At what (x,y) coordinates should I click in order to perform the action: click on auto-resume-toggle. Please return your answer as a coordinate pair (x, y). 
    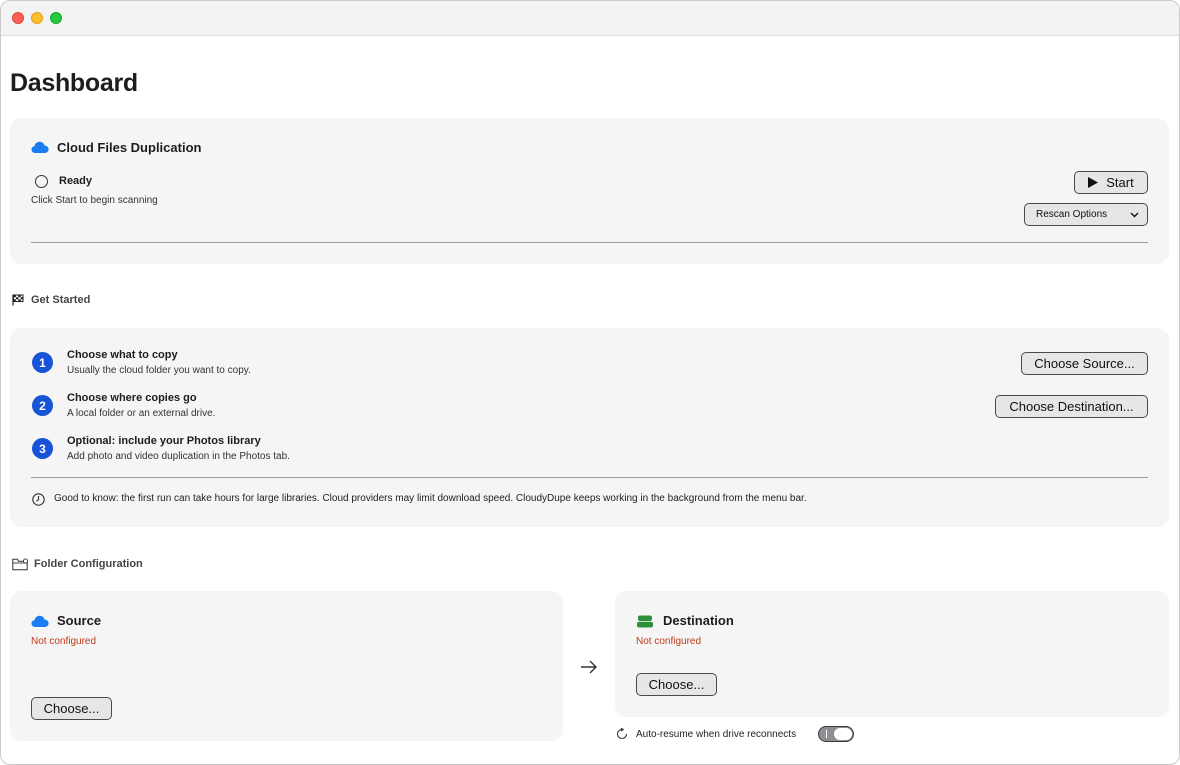
    Looking at the image, I should click on (836, 734).